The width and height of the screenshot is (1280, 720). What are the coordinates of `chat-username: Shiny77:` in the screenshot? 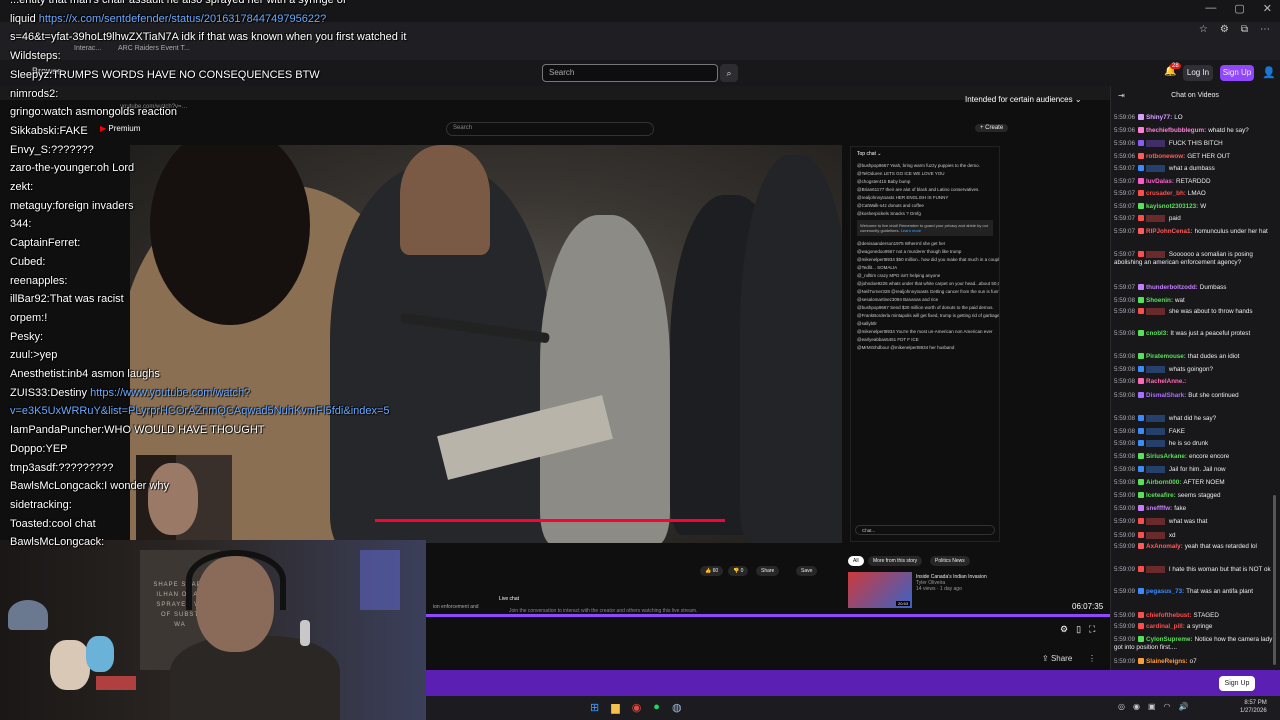 It's located at (1159, 117).